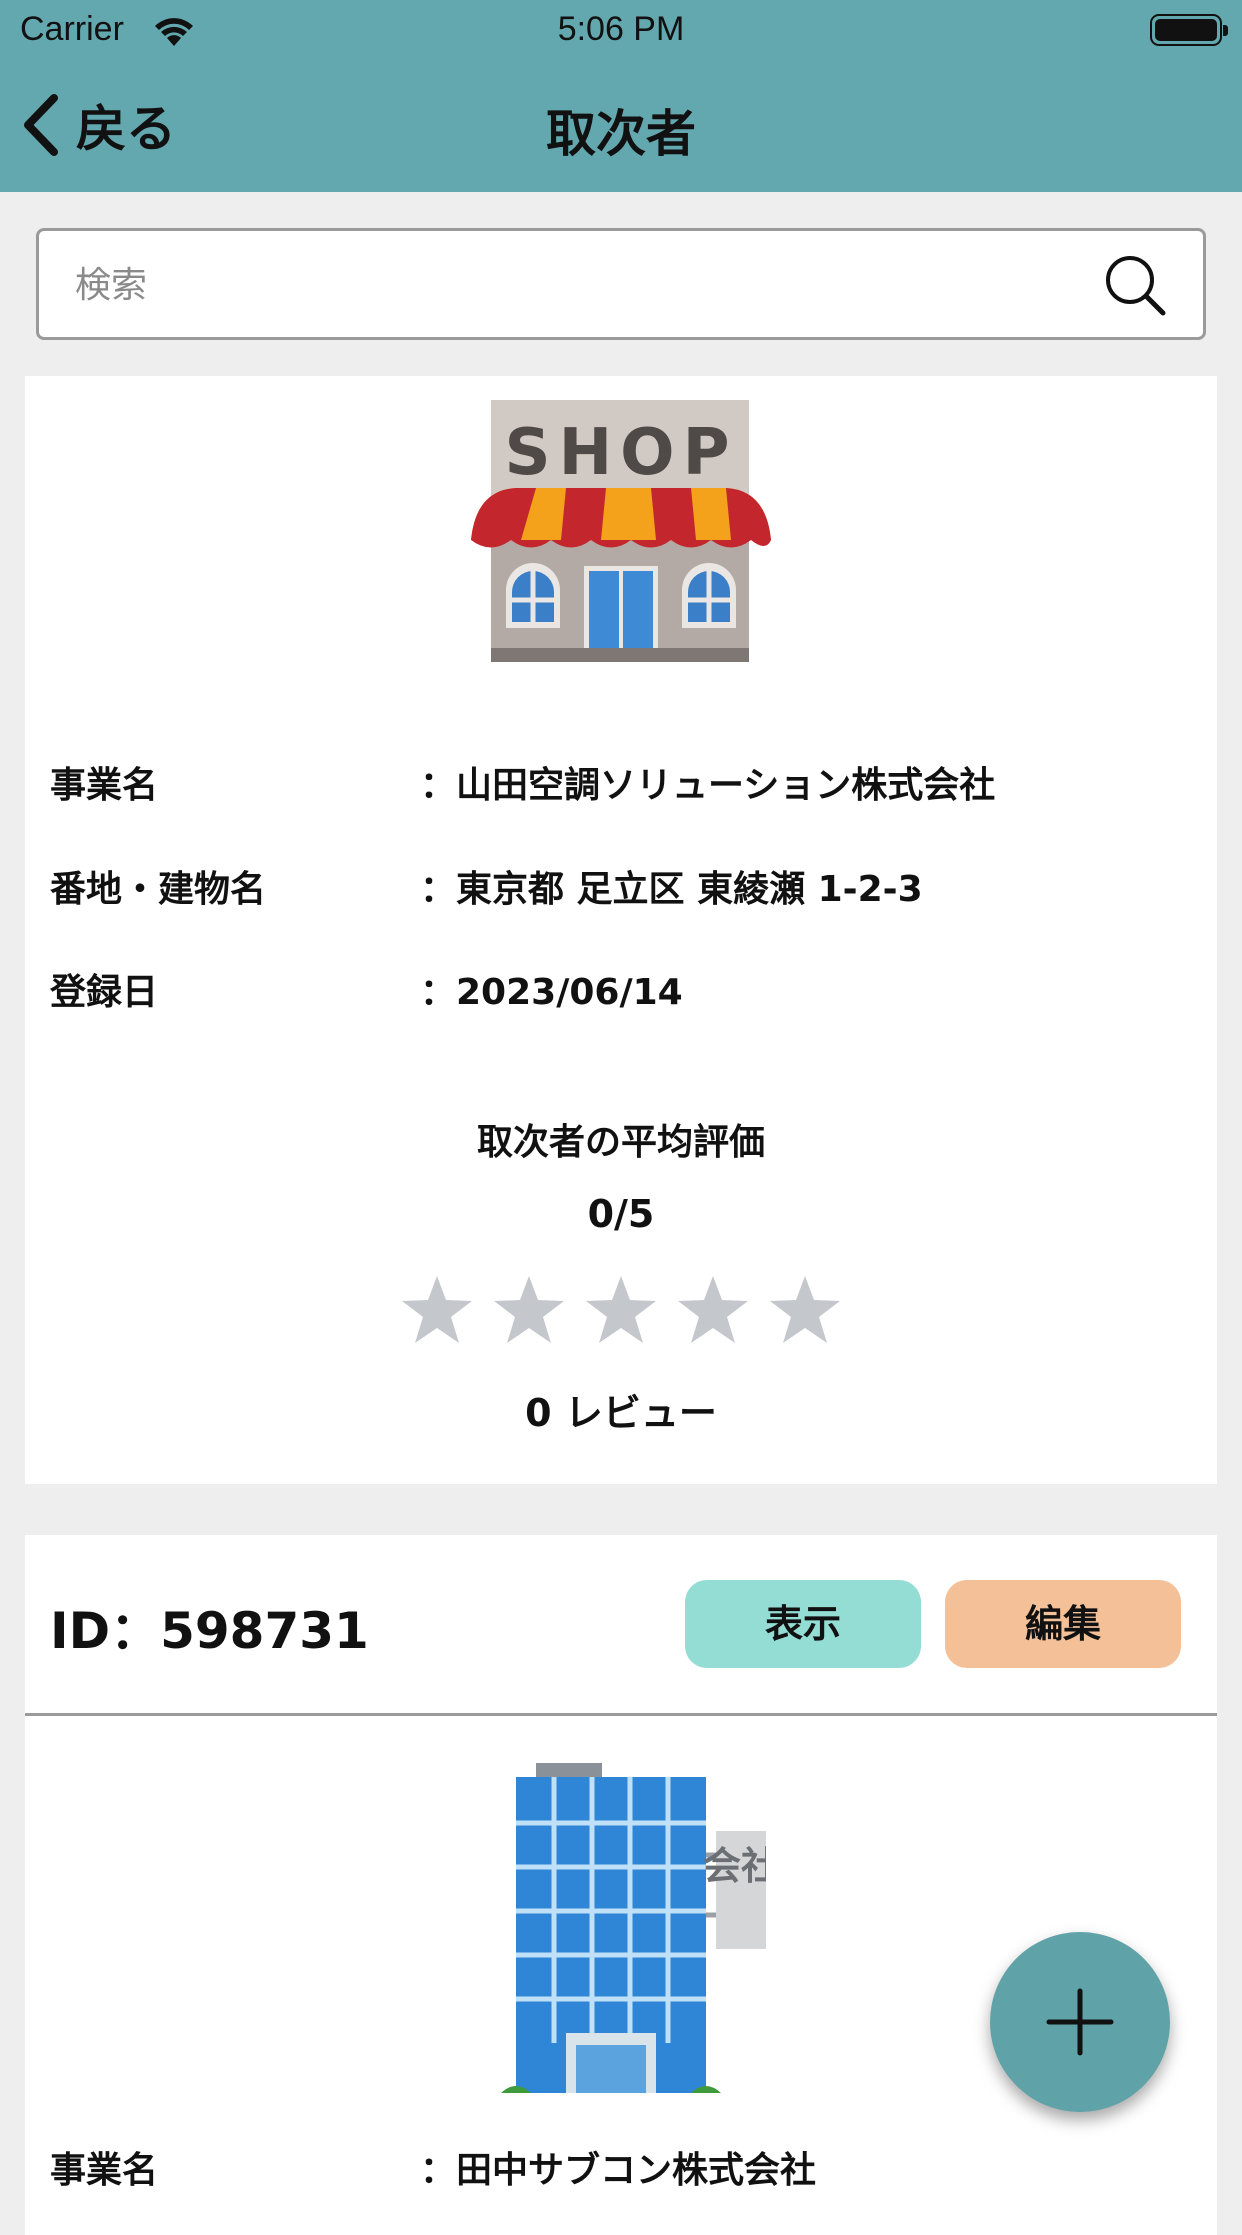 The width and height of the screenshot is (1242, 2235). What do you see at coordinates (551, 992) in the screenshot?
I see `registered-value: ：2023/06/14` at bounding box center [551, 992].